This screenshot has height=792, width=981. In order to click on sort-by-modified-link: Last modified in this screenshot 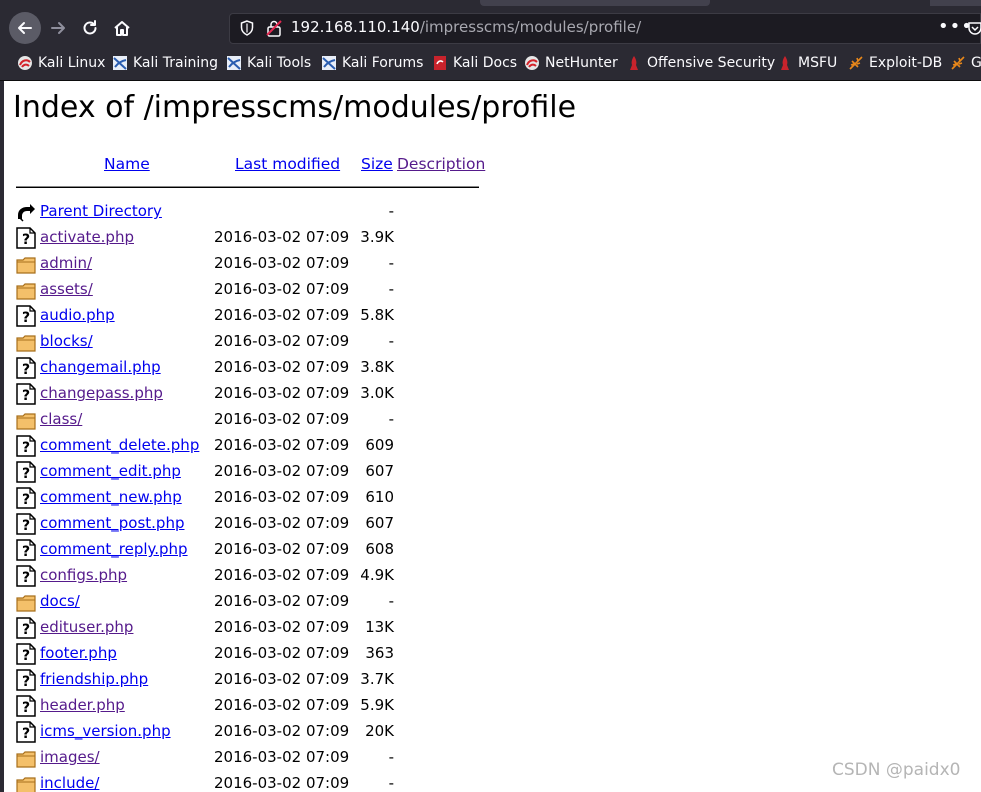, I will do `click(287, 164)`.